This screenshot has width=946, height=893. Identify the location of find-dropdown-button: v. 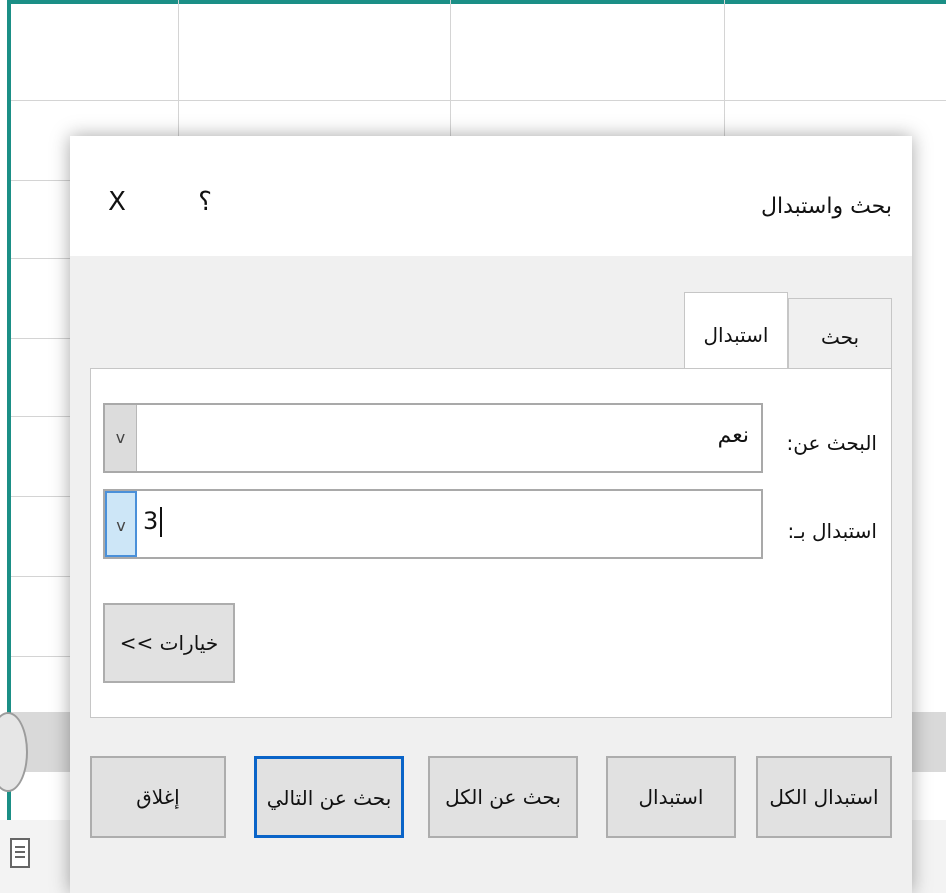
(121, 438).